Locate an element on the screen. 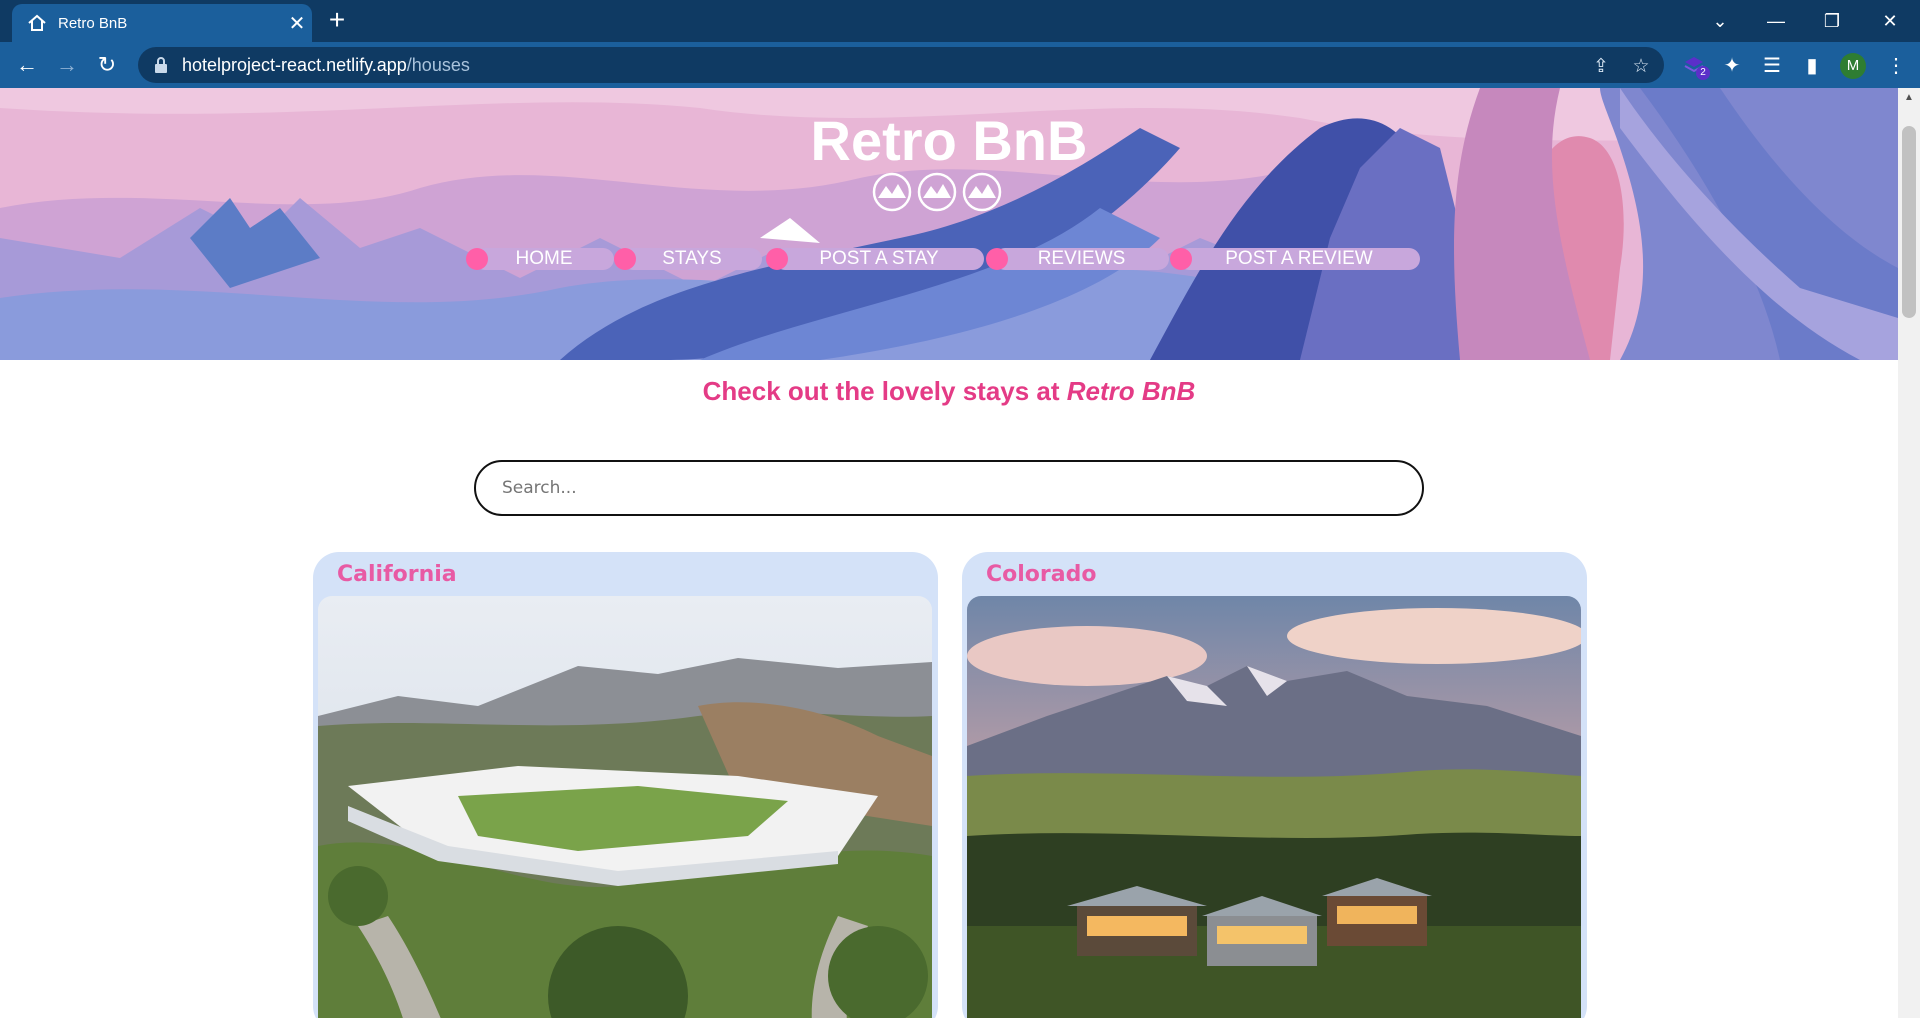 Image resolution: width=1920 pixels, height=1018 pixels. nav-post-a-stay: POST A STAY is located at coordinates (875, 259).